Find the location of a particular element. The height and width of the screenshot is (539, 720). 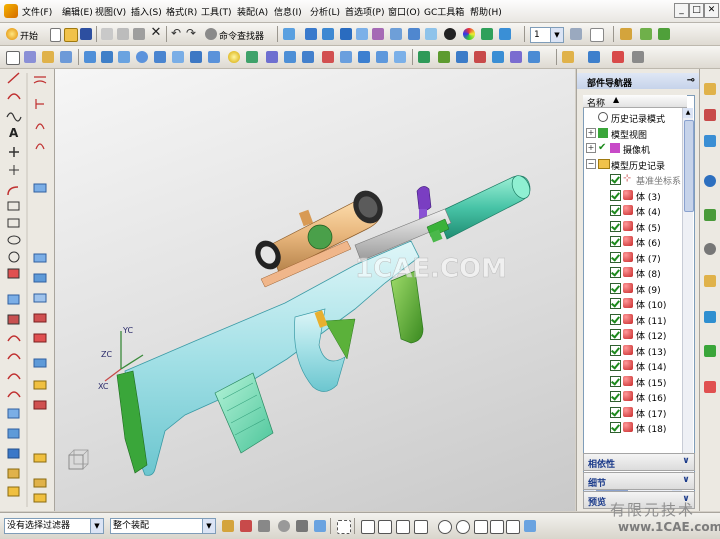

wrap-curve-icon is located at coordinates (14, 394).